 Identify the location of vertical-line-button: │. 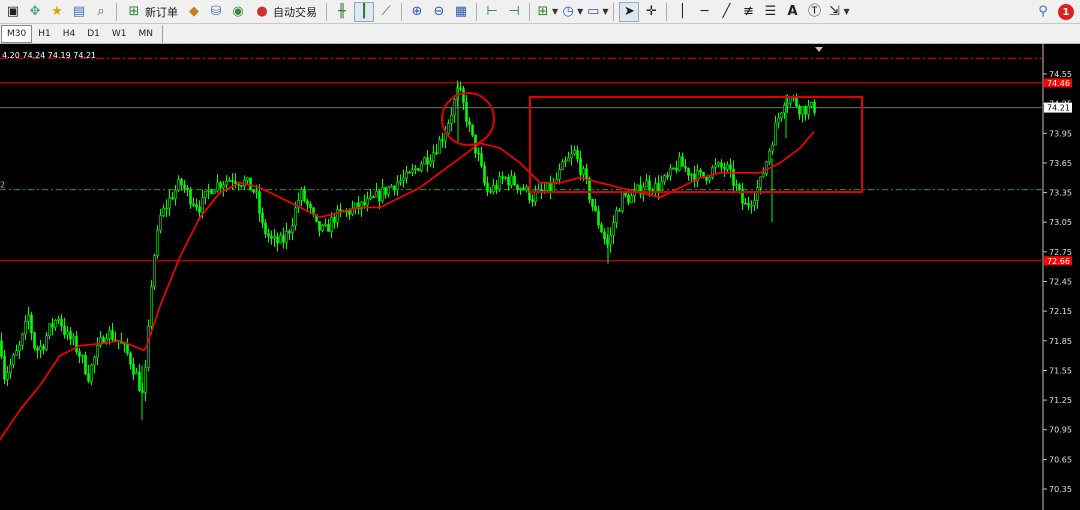
(682, 12).